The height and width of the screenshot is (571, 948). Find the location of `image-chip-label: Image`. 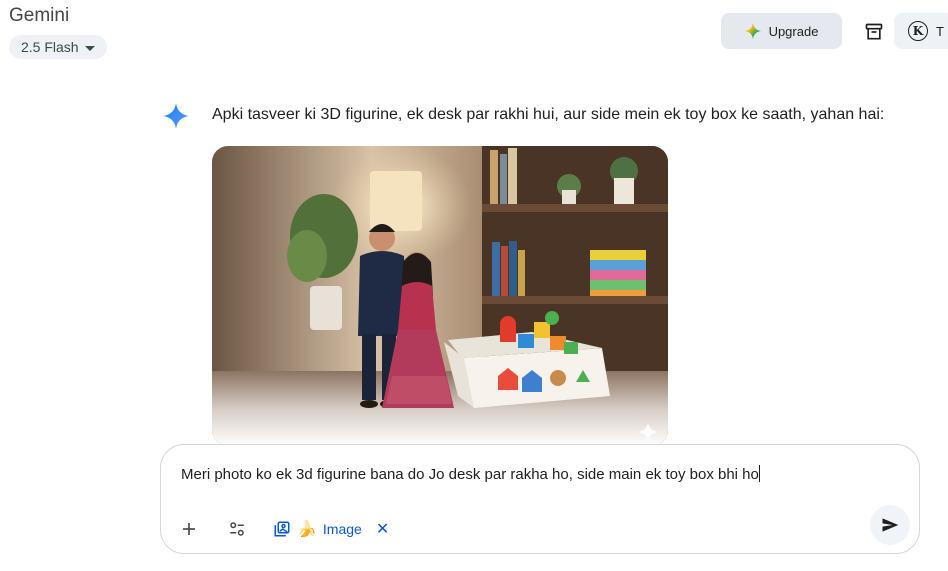

image-chip-label: Image is located at coordinates (342, 529).